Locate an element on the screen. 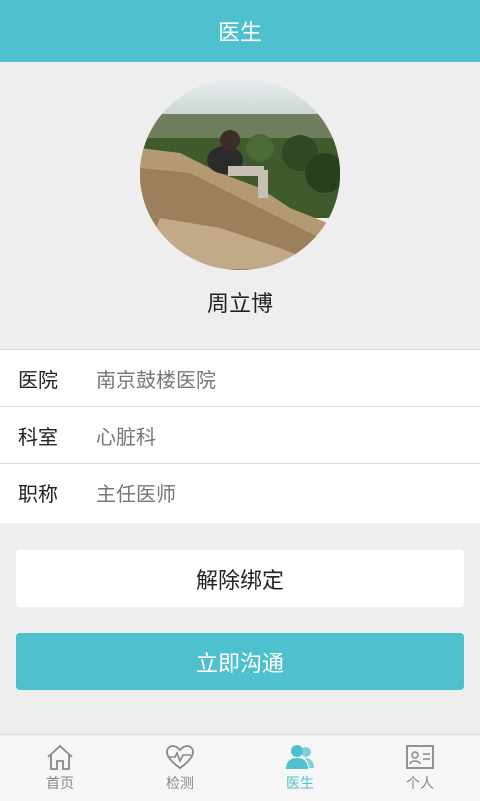 The height and width of the screenshot is (801, 480). doctor-icon is located at coordinates (300, 757).